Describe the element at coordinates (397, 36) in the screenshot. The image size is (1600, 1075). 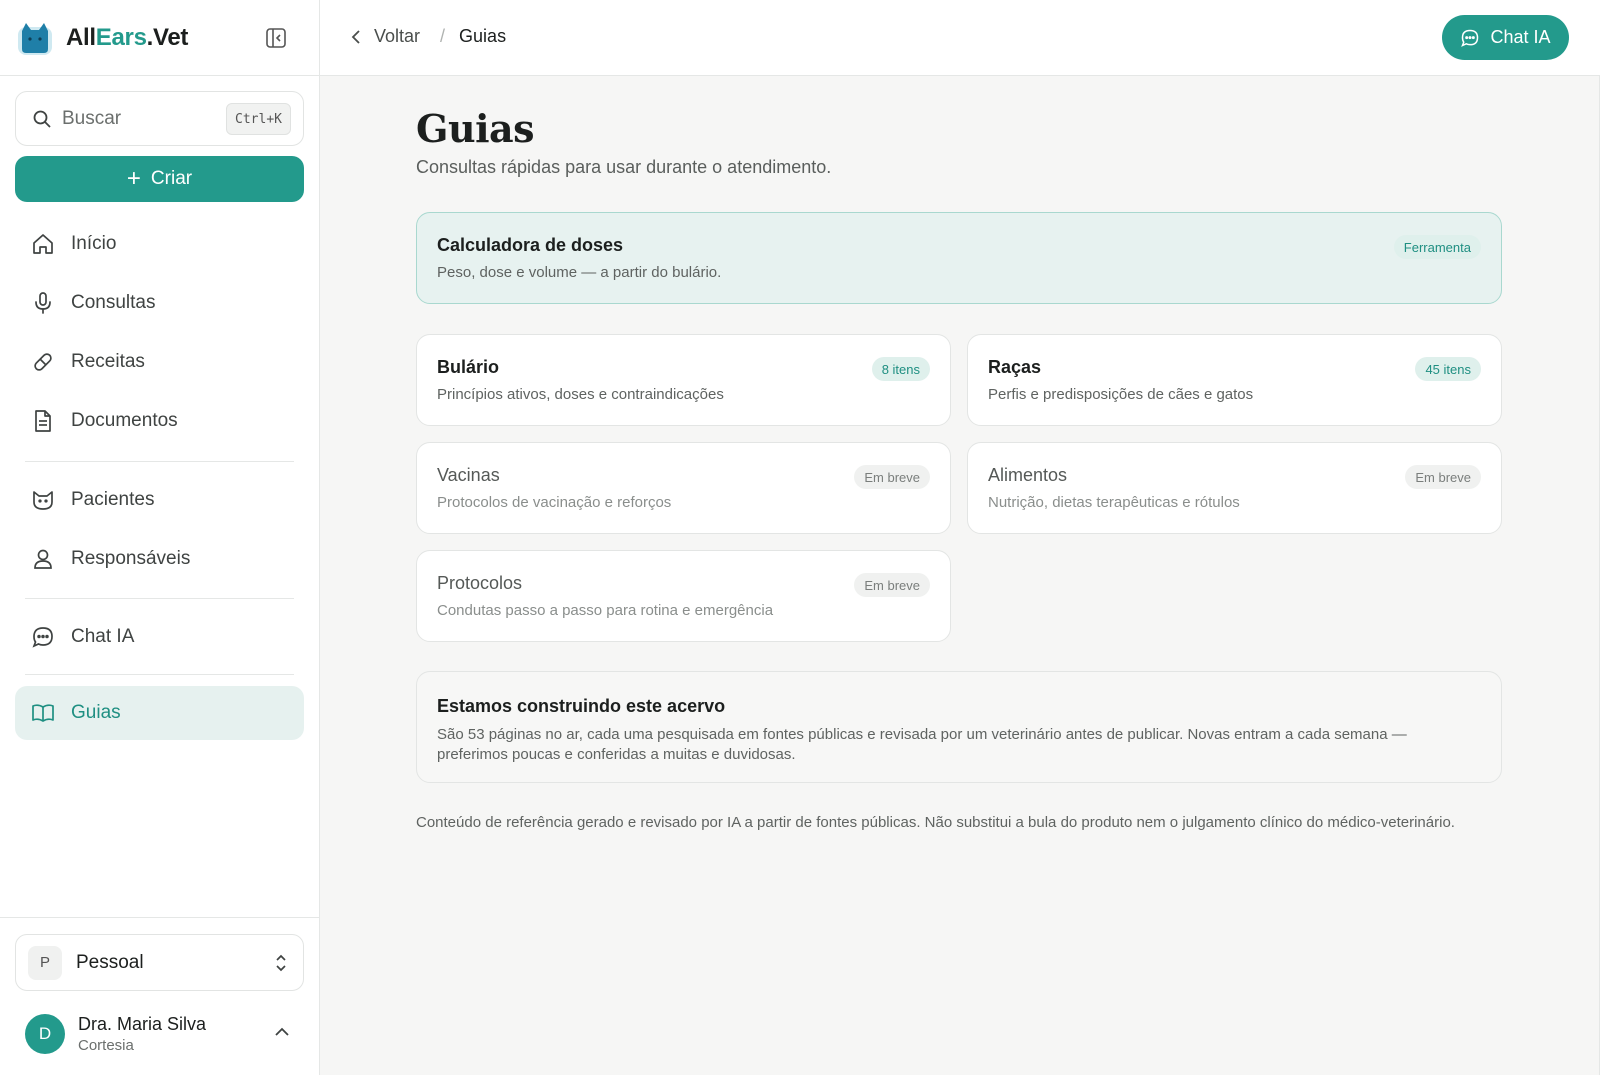
I see `back-label: Voltar` at that location.